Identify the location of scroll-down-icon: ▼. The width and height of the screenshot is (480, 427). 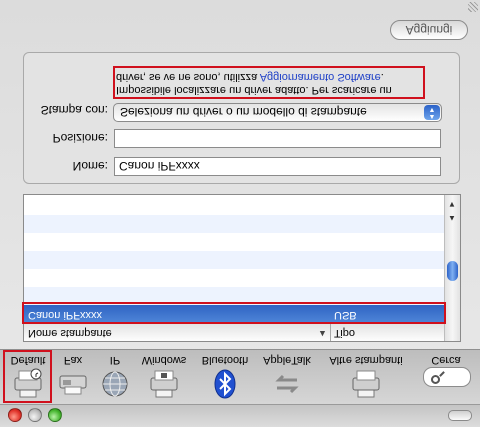
(452, 204).